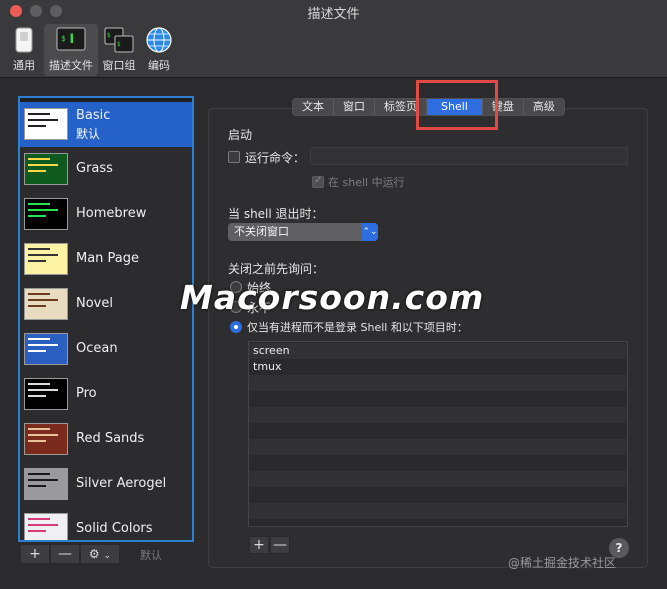  What do you see at coordinates (303, 232) in the screenshot?
I see `on-exit-select: 不关闭窗口 ⌃⌄` at bounding box center [303, 232].